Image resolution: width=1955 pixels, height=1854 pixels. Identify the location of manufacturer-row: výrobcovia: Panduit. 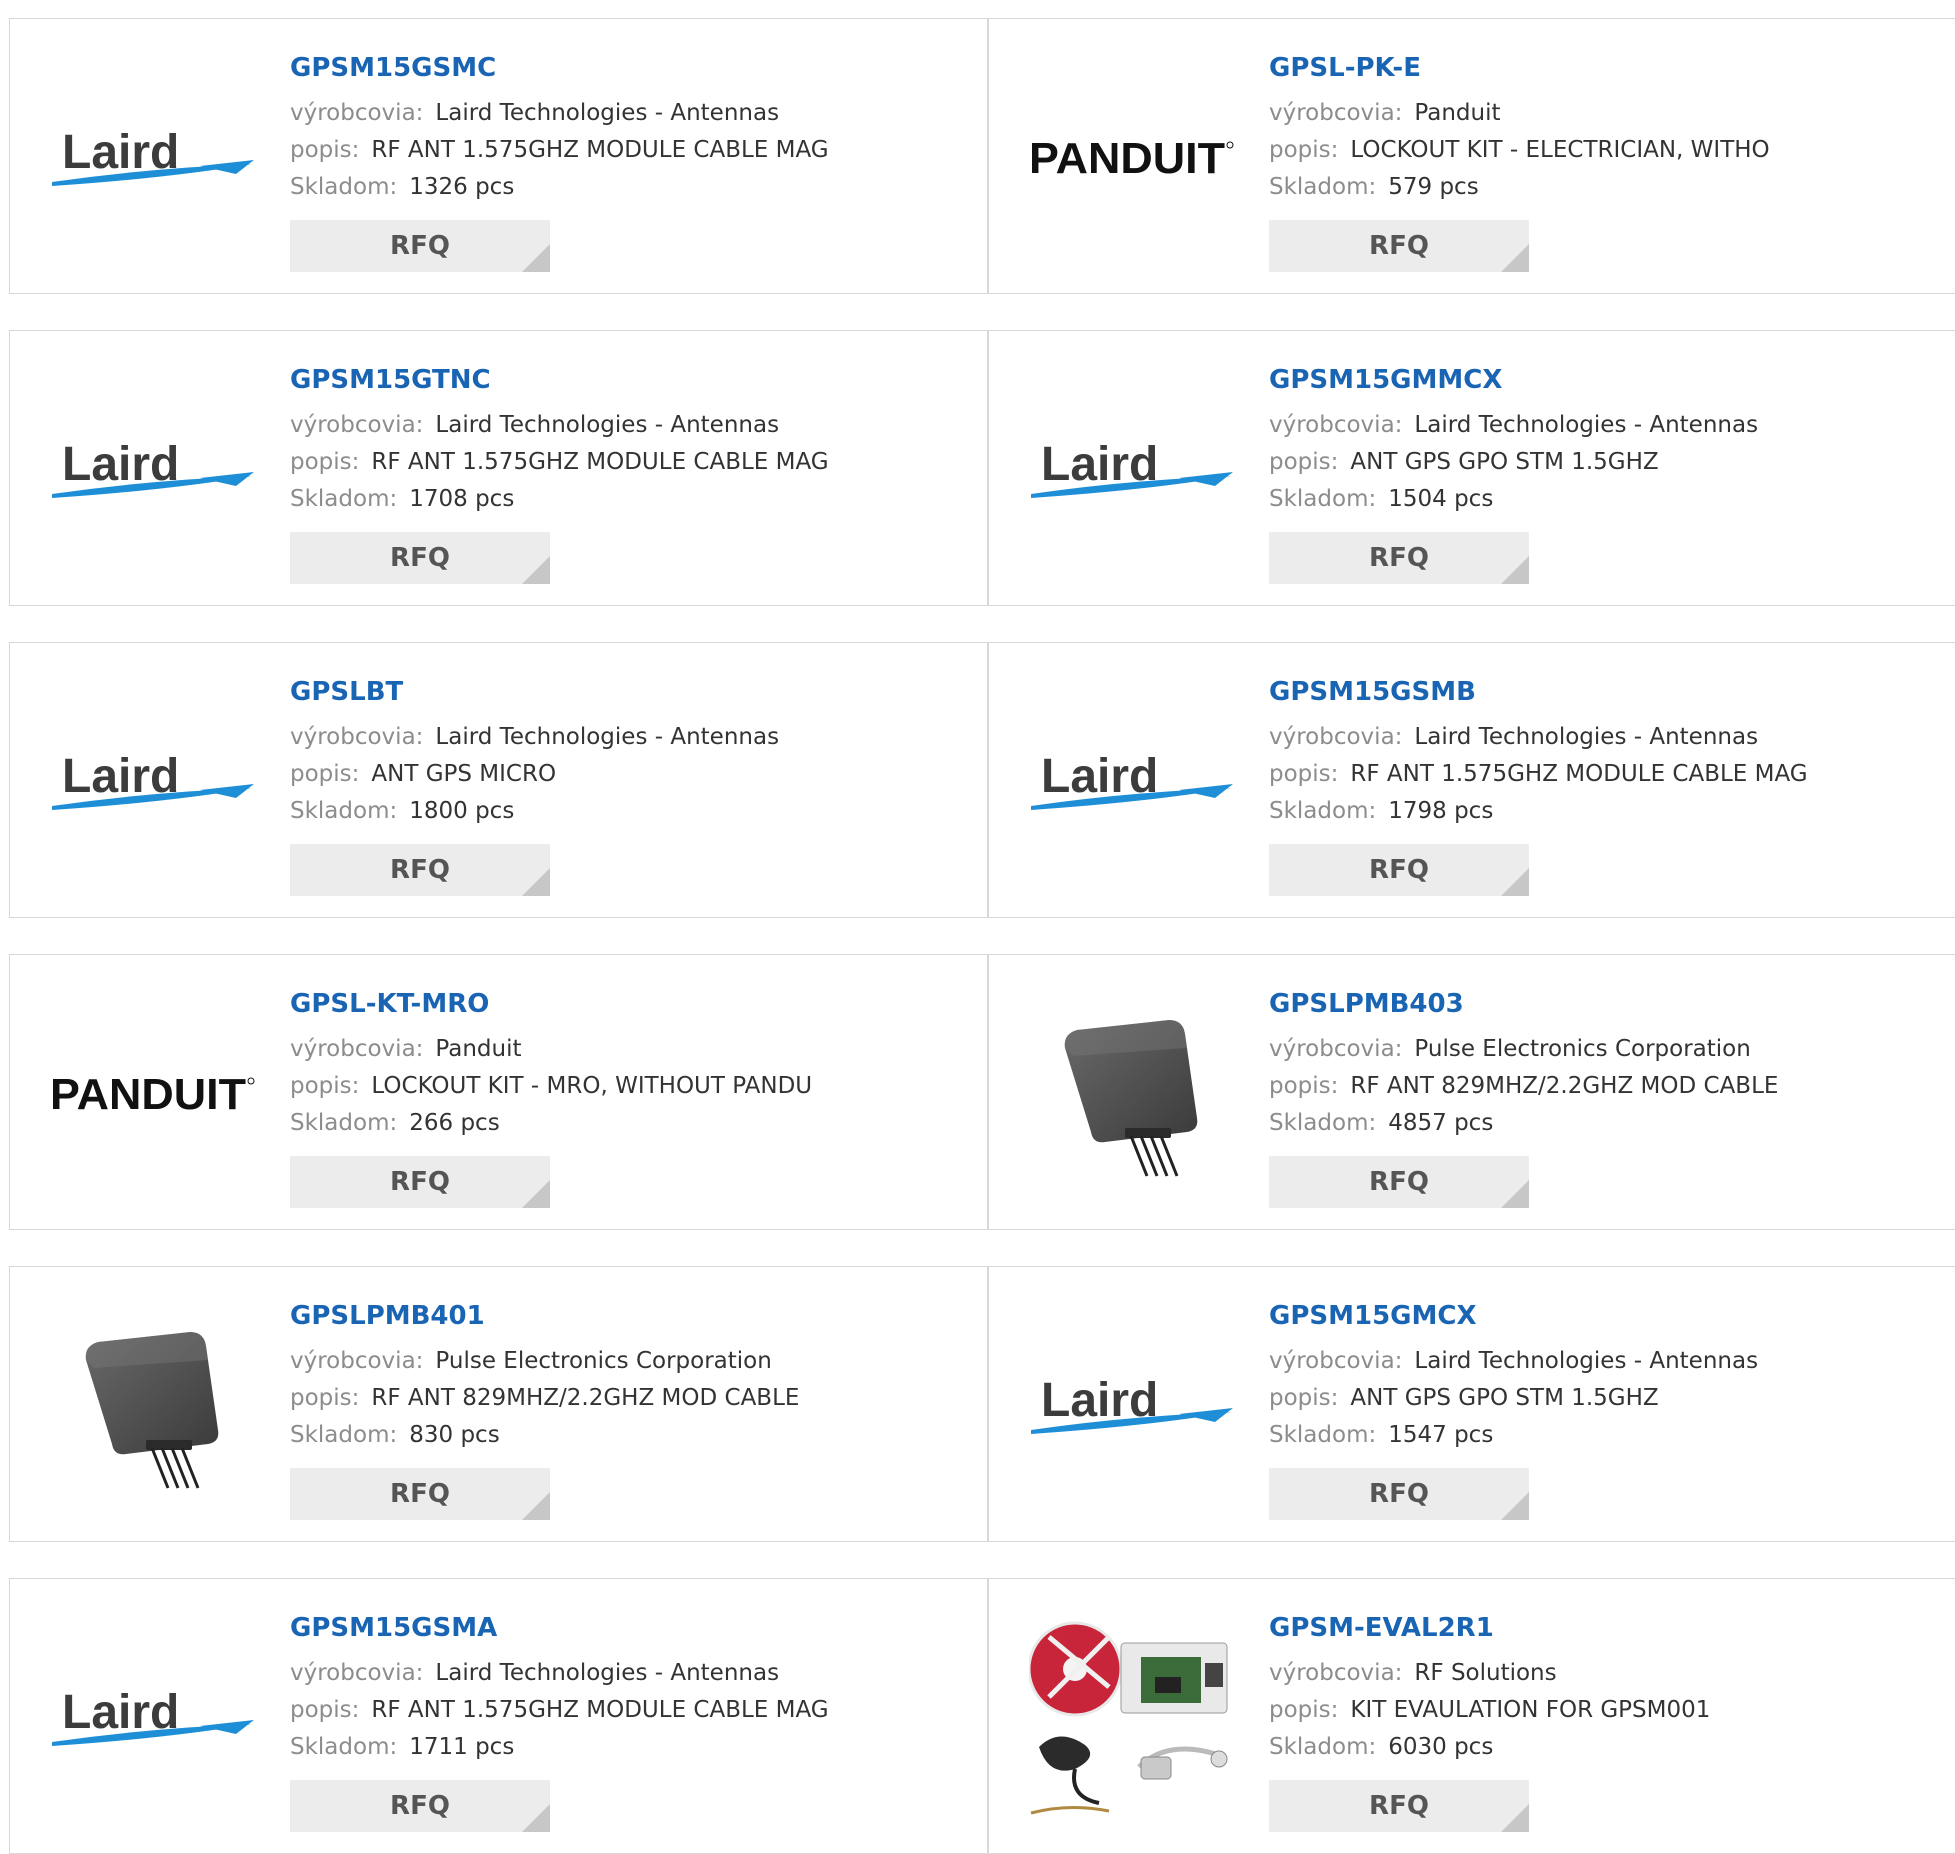
(630, 1049).